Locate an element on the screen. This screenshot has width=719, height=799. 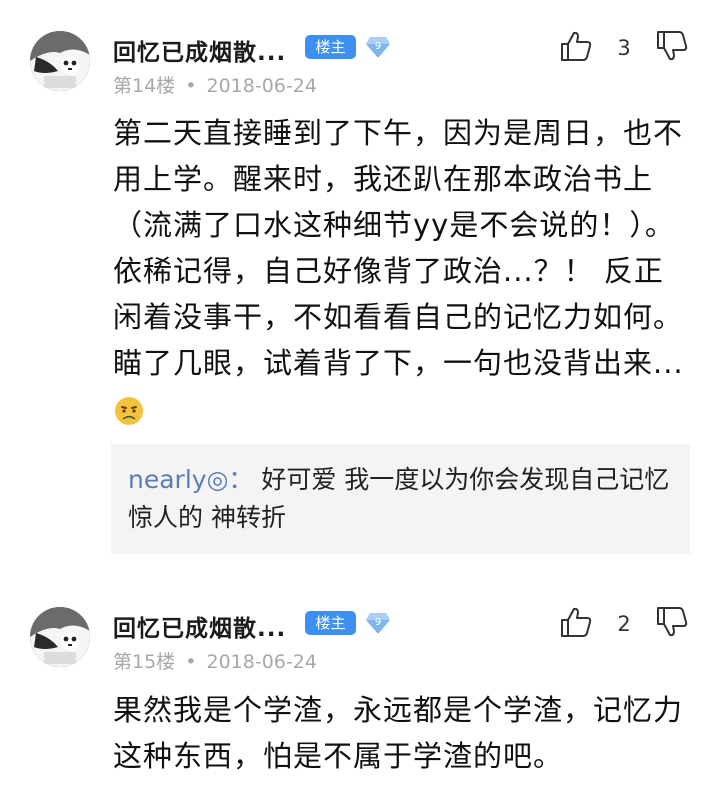
diamond-level-icon: 9 is located at coordinates (378, 623).